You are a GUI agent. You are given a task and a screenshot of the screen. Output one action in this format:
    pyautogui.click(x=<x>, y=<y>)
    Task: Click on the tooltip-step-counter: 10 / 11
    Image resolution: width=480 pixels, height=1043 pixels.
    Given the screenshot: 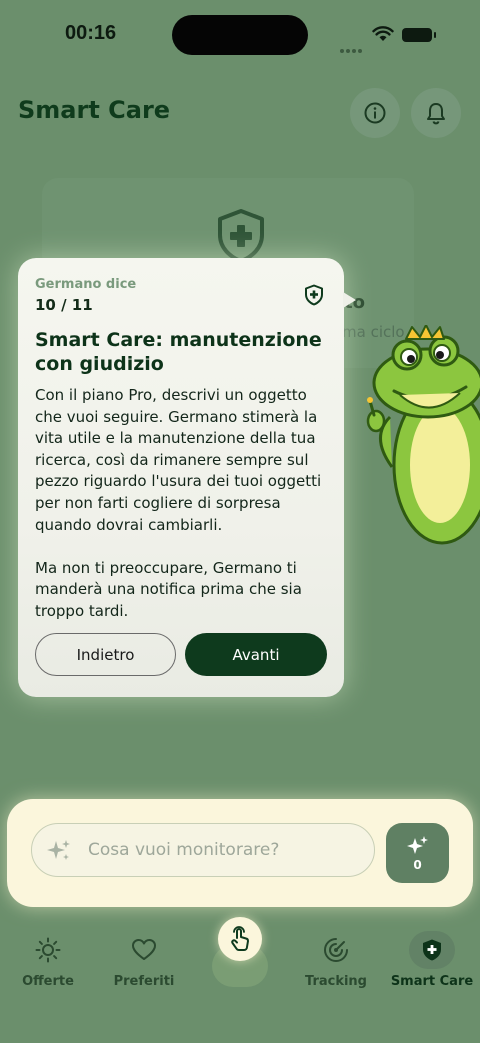 What is the action you would take?
    pyautogui.click(x=64, y=305)
    